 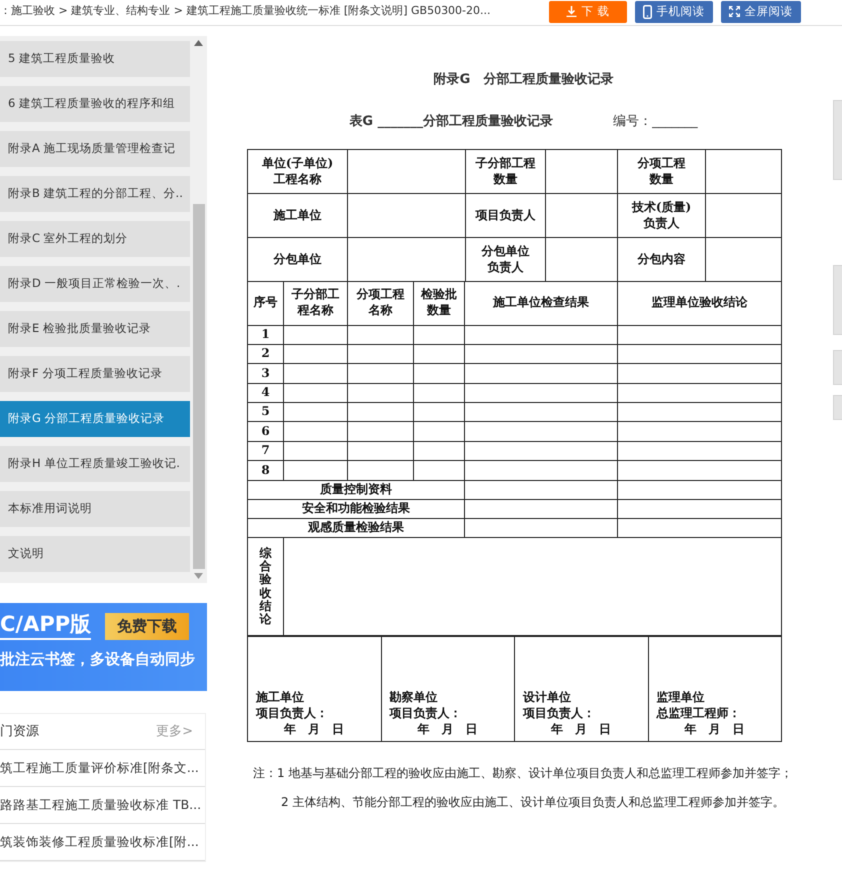 What do you see at coordinates (523, 79) in the screenshot?
I see `appendix-heading: 附录G 分部工程质量验收记录` at bounding box center [523, 79].